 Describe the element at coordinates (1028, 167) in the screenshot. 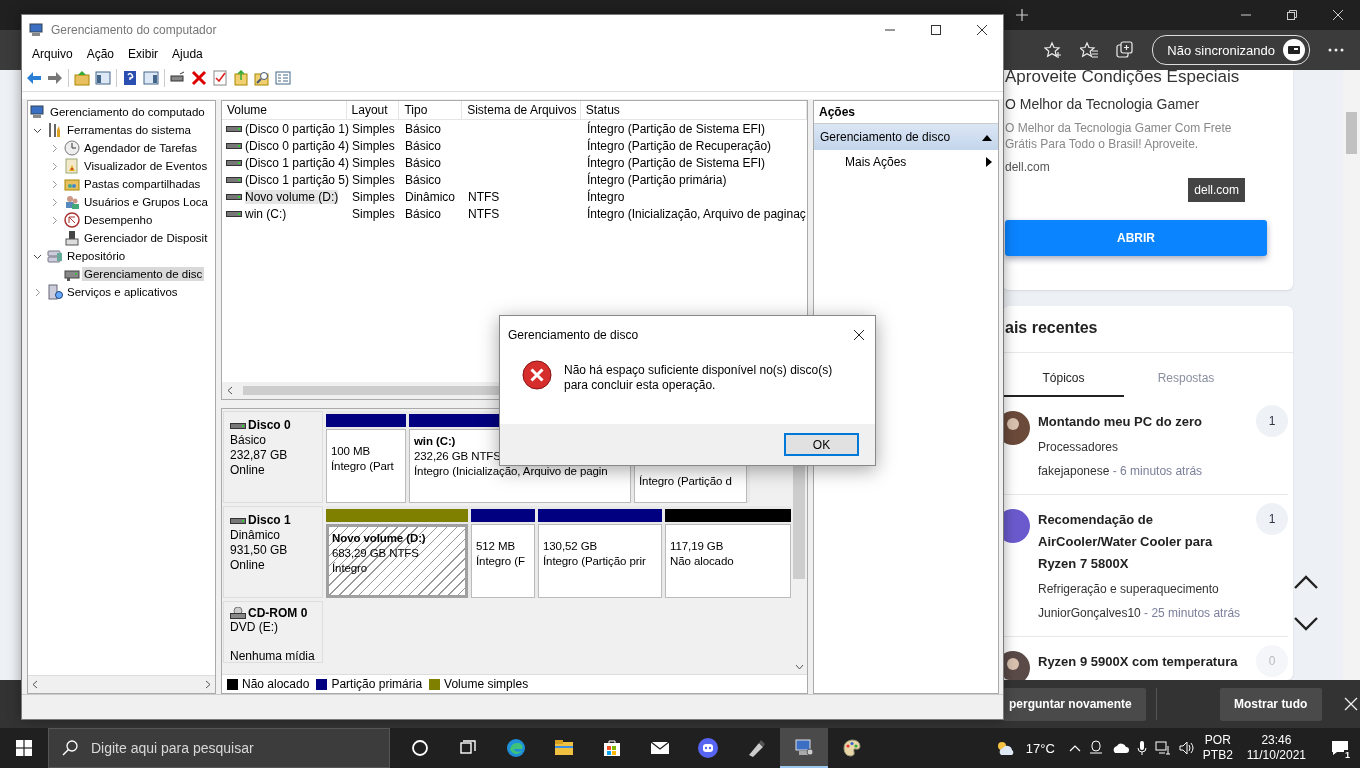

I see `ad-domain: dell.com` at that location.